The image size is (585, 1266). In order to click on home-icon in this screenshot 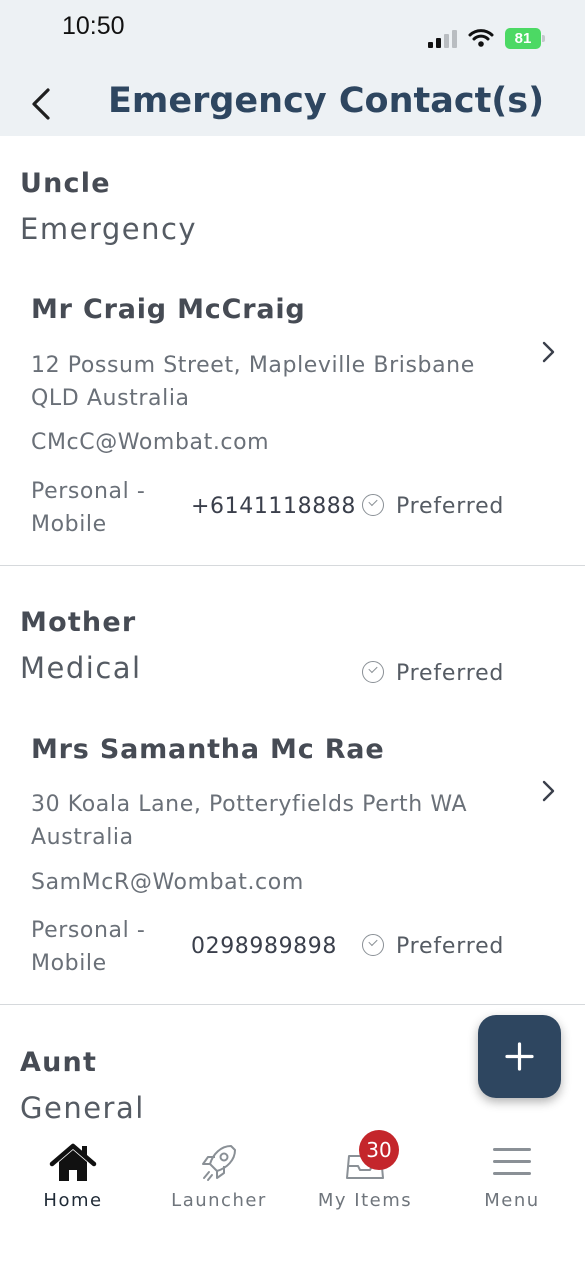, I will do `click(73, 1162)`.